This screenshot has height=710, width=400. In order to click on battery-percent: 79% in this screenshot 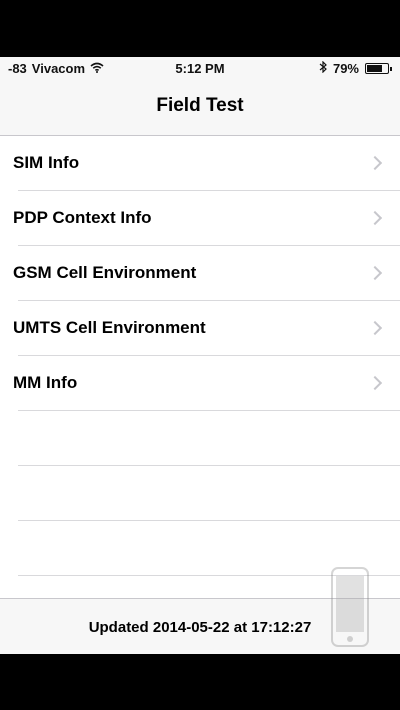, I will do `click(345, 68)`.